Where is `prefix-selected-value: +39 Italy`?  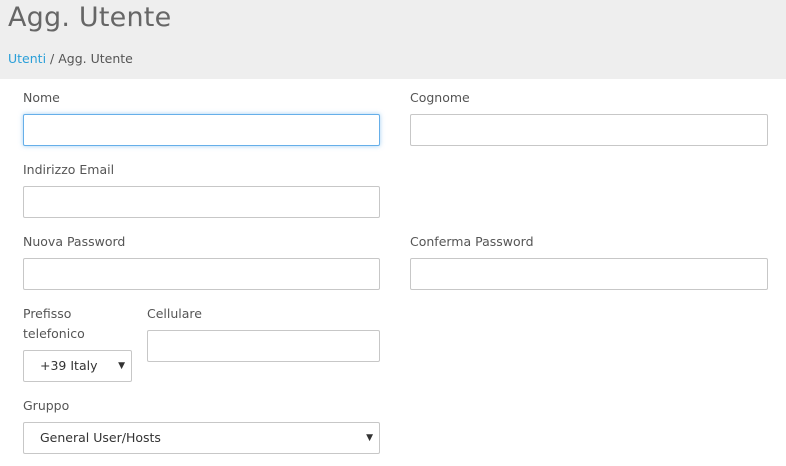 prefix-selected-value: +39 Italy is located at coordinates (69, 365).